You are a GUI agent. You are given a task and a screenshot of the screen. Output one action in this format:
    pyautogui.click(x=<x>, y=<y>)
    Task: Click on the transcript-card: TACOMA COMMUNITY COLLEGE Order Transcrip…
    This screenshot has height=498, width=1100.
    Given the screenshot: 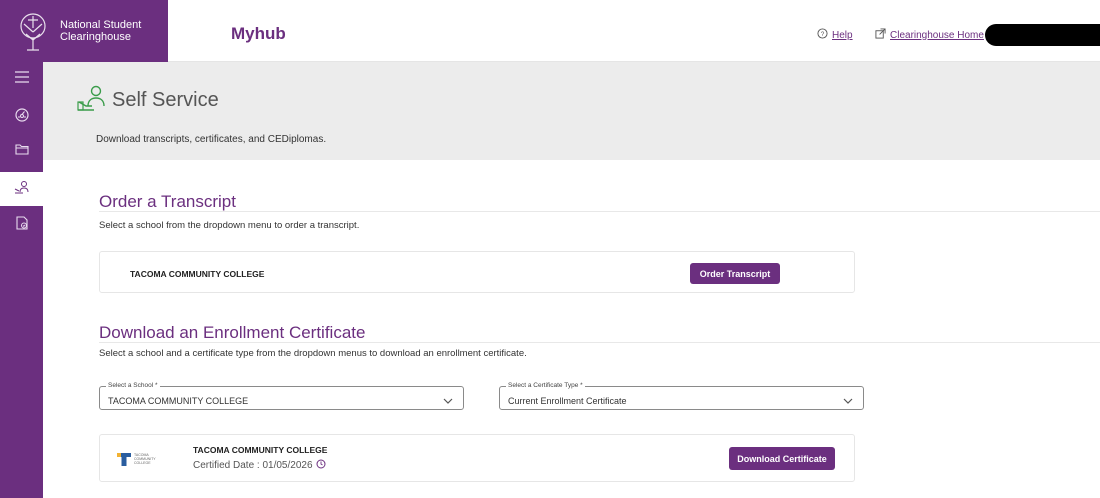 What is the action you would take?
    pyautogui.click(x=477, y=272)
    